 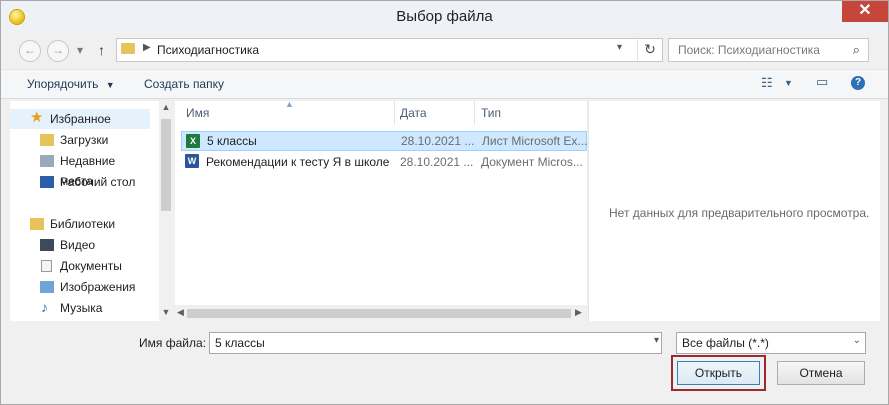 I want to click on music-icon: ♪, so click(x=44, y=307).